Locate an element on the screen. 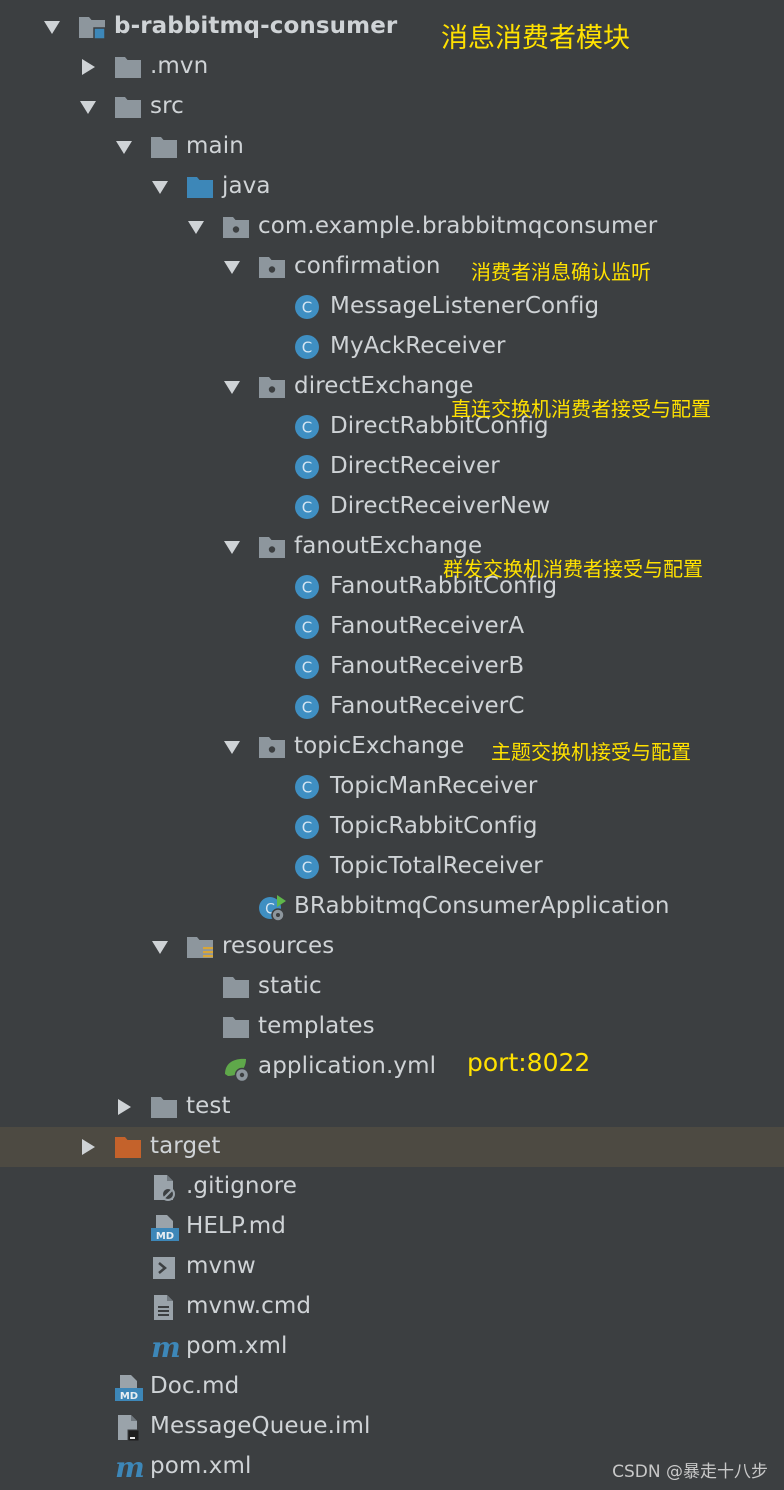 This screenshot has width=784, height=1490. tree-item-label: src is located at coordinates (167, 106).